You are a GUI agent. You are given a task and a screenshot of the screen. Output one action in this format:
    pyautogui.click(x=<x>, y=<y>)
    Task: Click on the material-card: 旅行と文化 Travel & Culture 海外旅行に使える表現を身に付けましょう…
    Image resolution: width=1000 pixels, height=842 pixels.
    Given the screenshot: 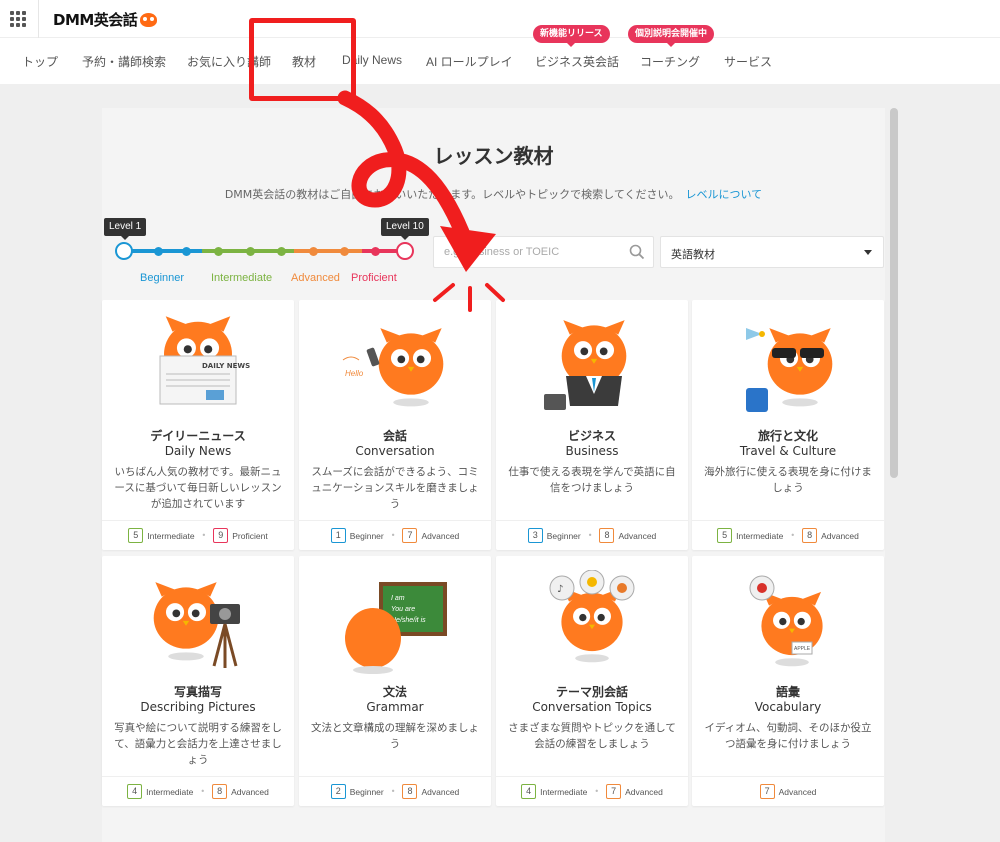 What is the action you would take?
    pyautogui.click(x=788, y=425)
    